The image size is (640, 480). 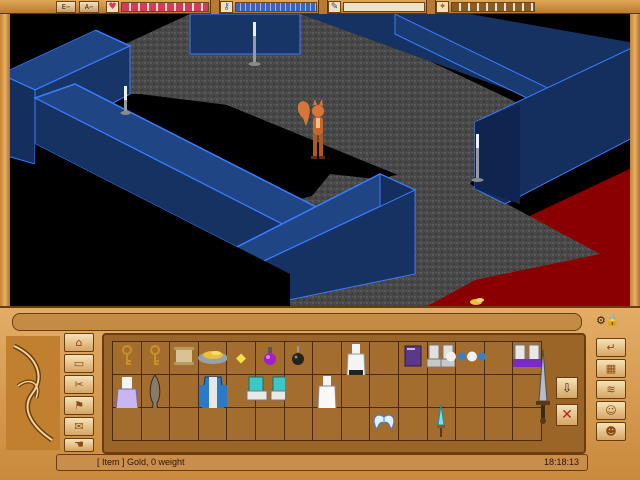 I want to click on purple-potion-item, so click(x=270, y=358).